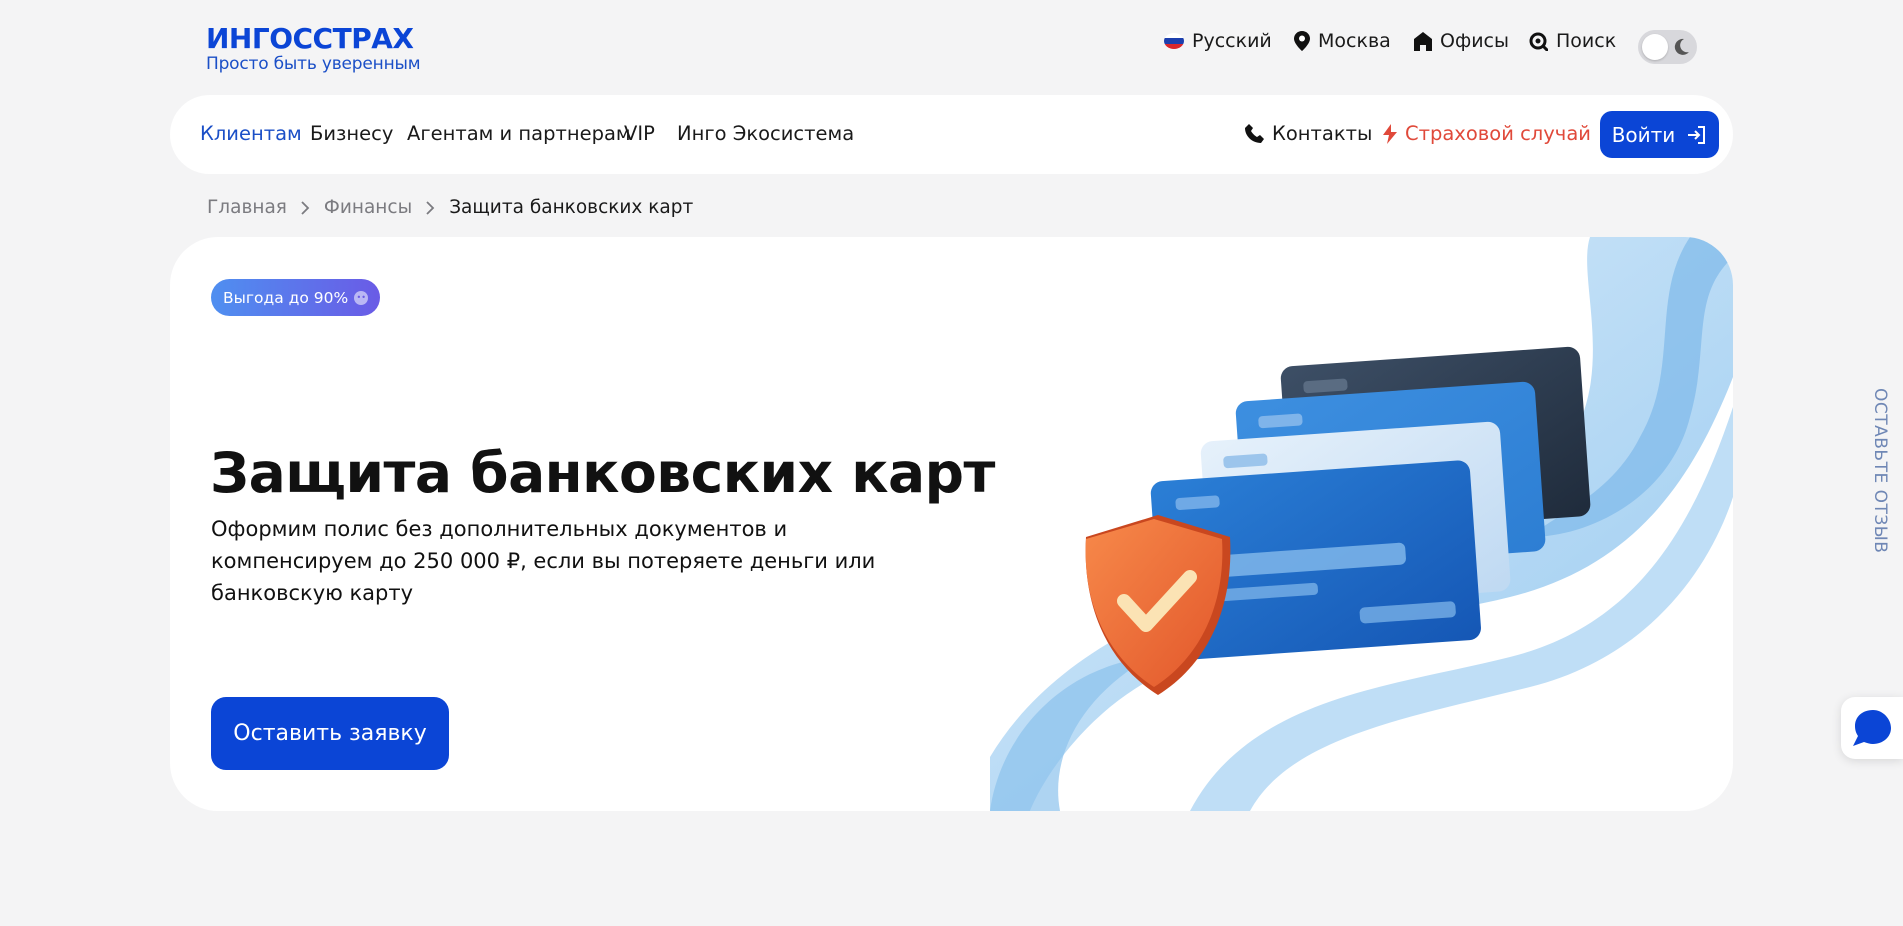 The height and width of the screenshot is (926, 1903). I want to click on location-pin-icon, so click(1302, 41).